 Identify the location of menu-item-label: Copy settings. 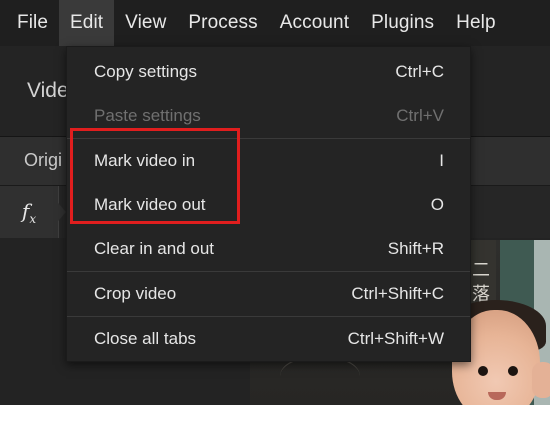
(145, 71).